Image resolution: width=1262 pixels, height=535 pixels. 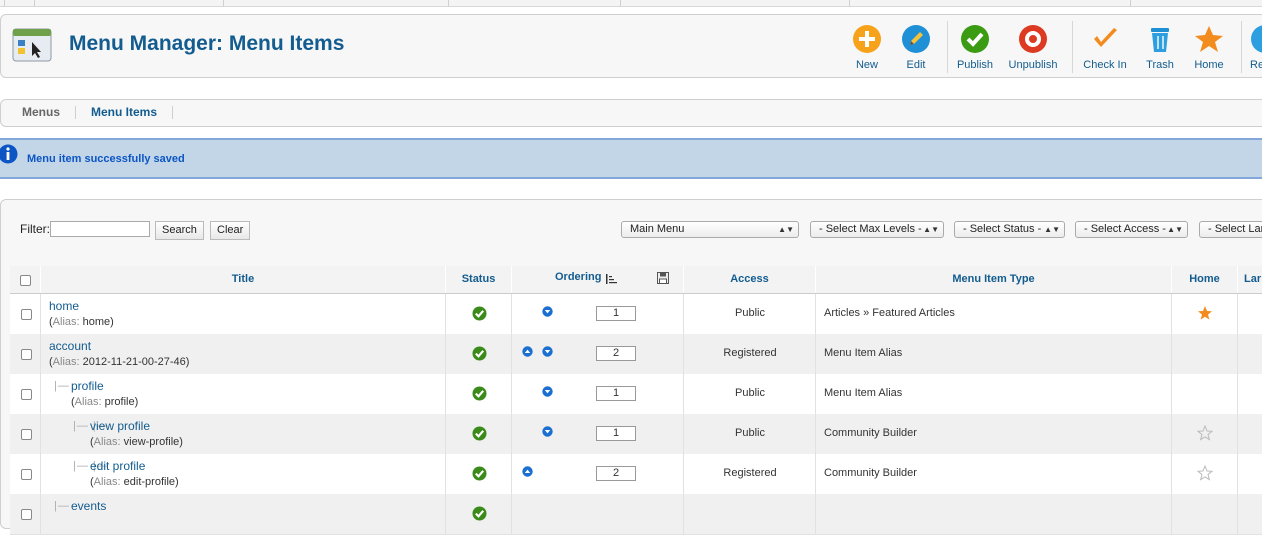 I want to click on table-row: |— events, so click(x=636, y=514).